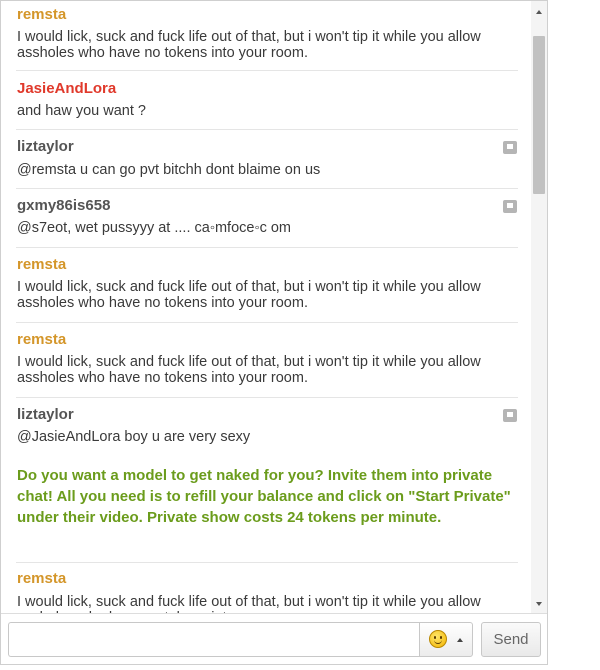  Describe the element at coordinates (66, 89) in the screenshot. I see `chat-username: JasieAndLora` at that location.